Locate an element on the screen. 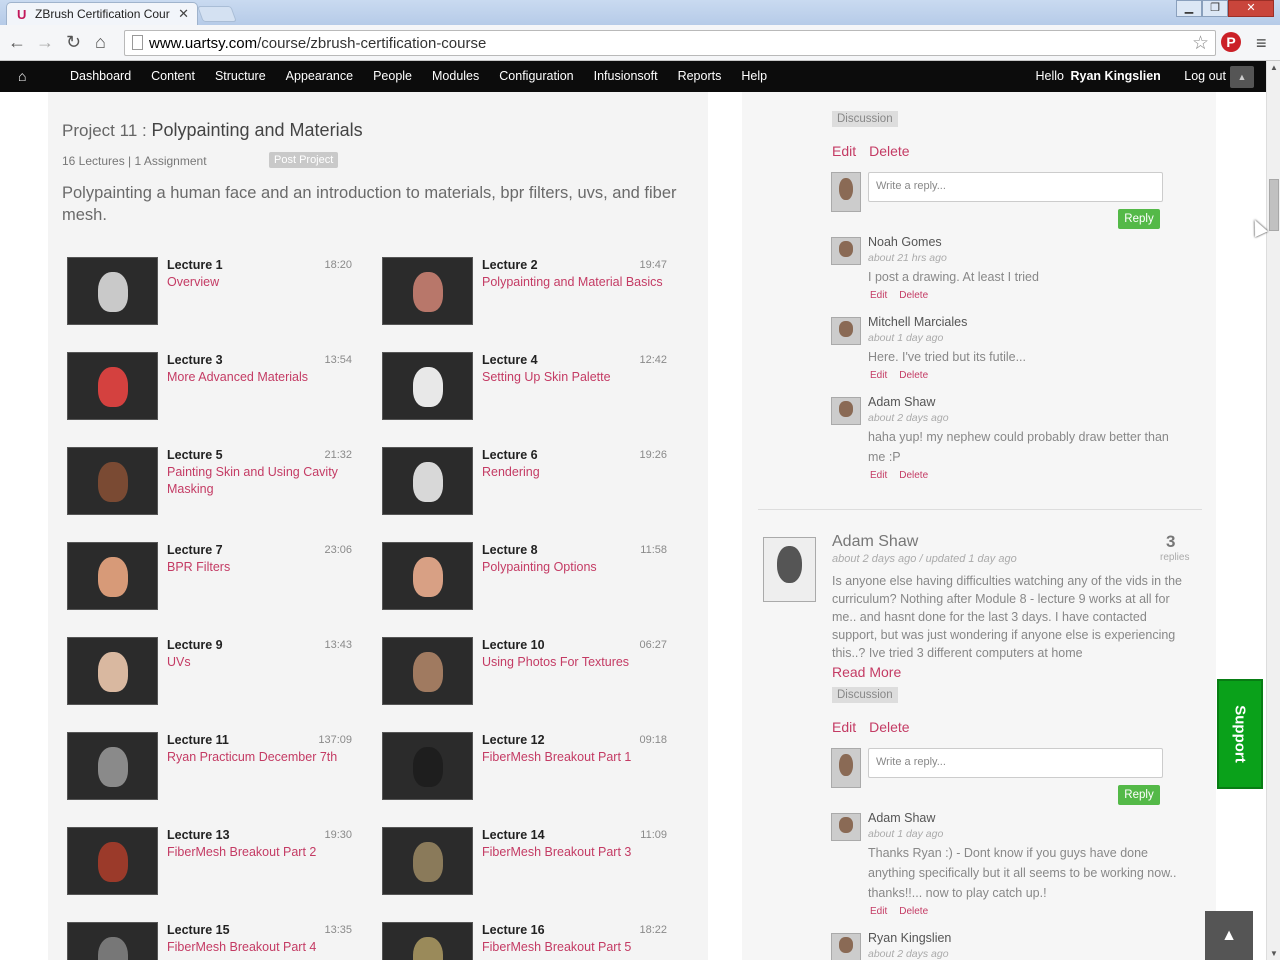 The height and width of the screenshot is (960, 1280). lecture-title-link: FiberMesh Breakout Part 5 is located at coordinates (577, 947).